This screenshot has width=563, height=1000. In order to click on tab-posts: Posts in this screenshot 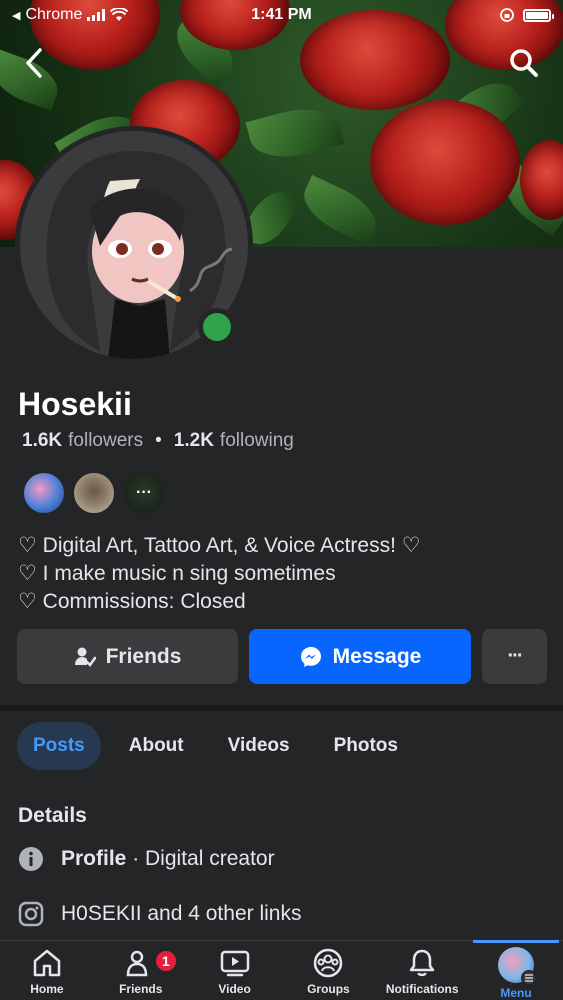, I will do `click(59, 746)`.